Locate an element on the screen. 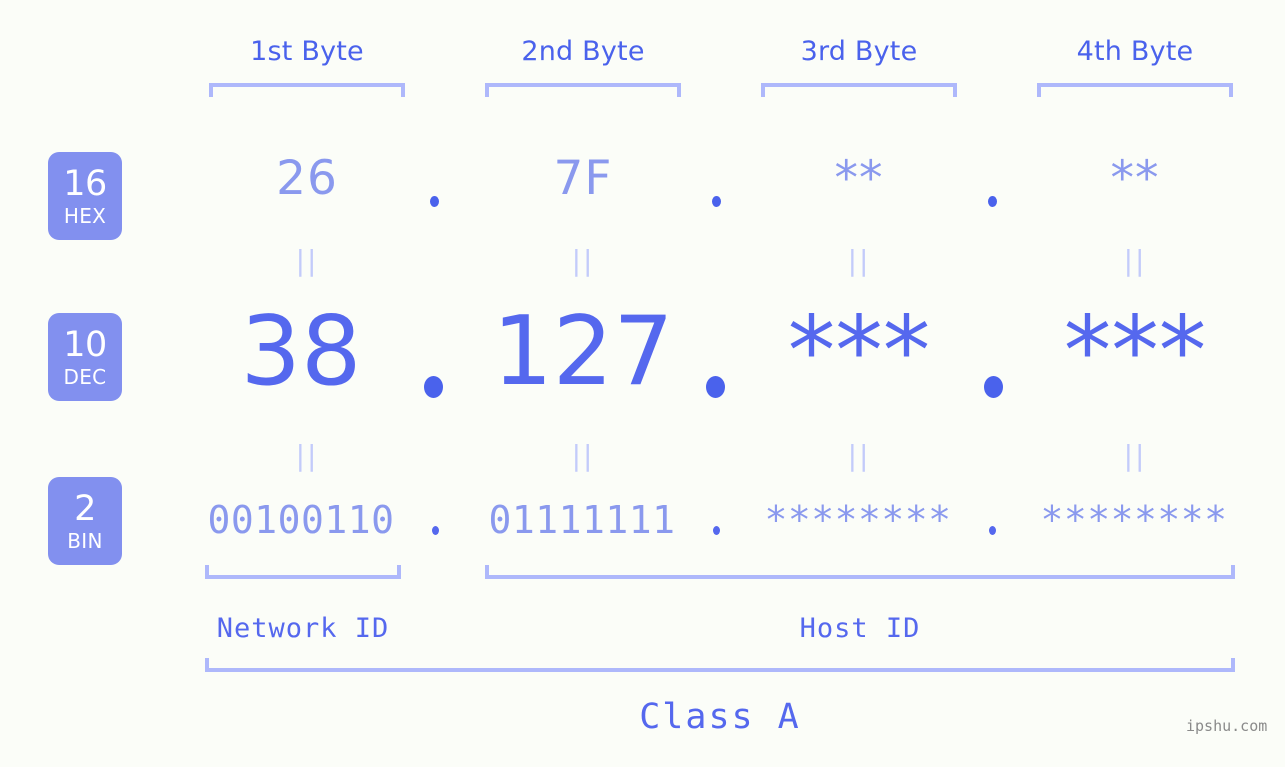 Image resolution: width=1285 pixels, height=767 pixels. byte-header-2: 2nd Byte is located at coordinates (583, 51).